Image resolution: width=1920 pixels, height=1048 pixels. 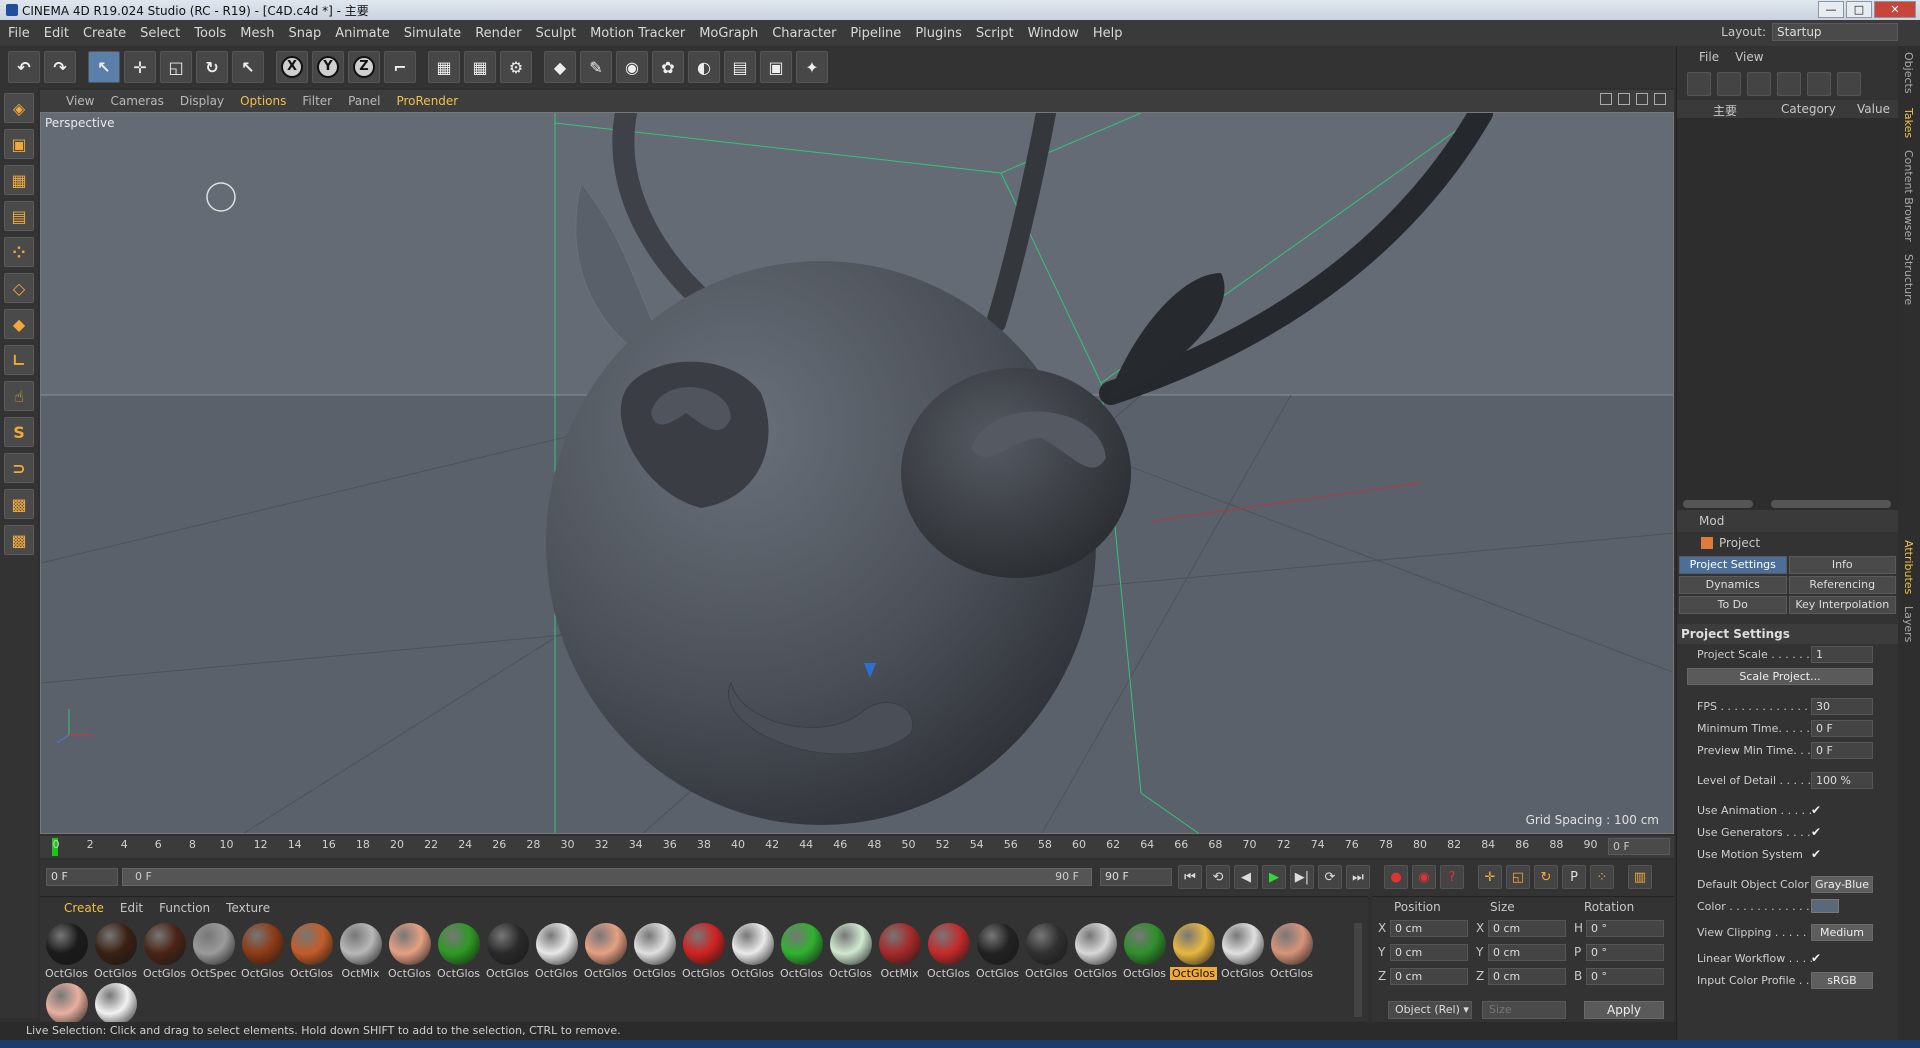 What do you see at coordinates (131, 908) in the screenshot?
I see `material-menu-edit: Edit` at bounding box center [131, 908].